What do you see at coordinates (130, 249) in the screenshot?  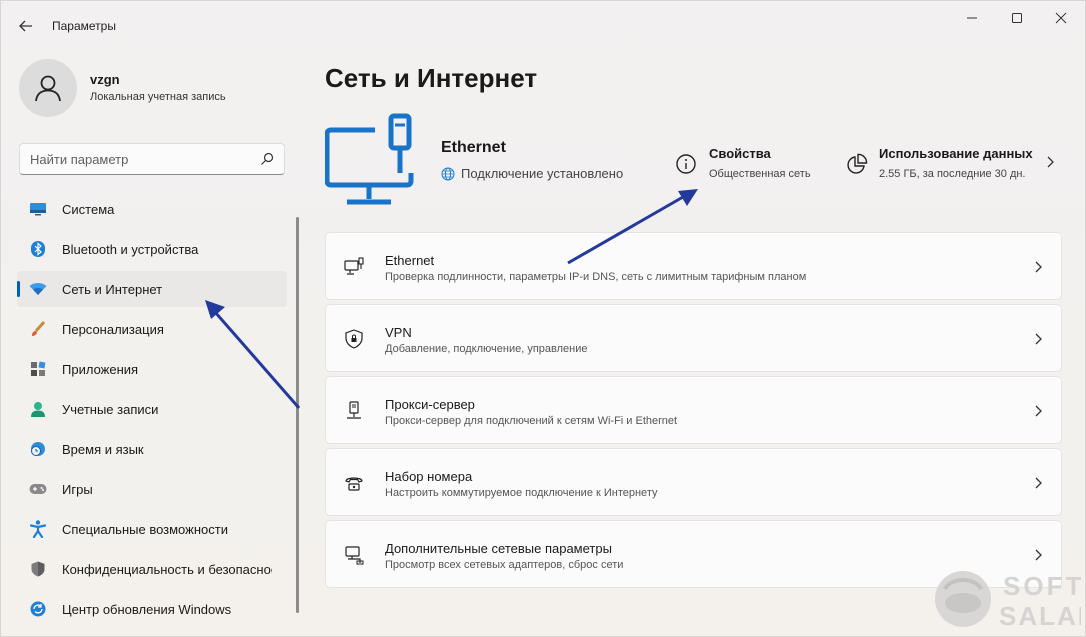 I see `sidebar-item-label: Bluetooth и устройства` at bounding box center [130, 249].